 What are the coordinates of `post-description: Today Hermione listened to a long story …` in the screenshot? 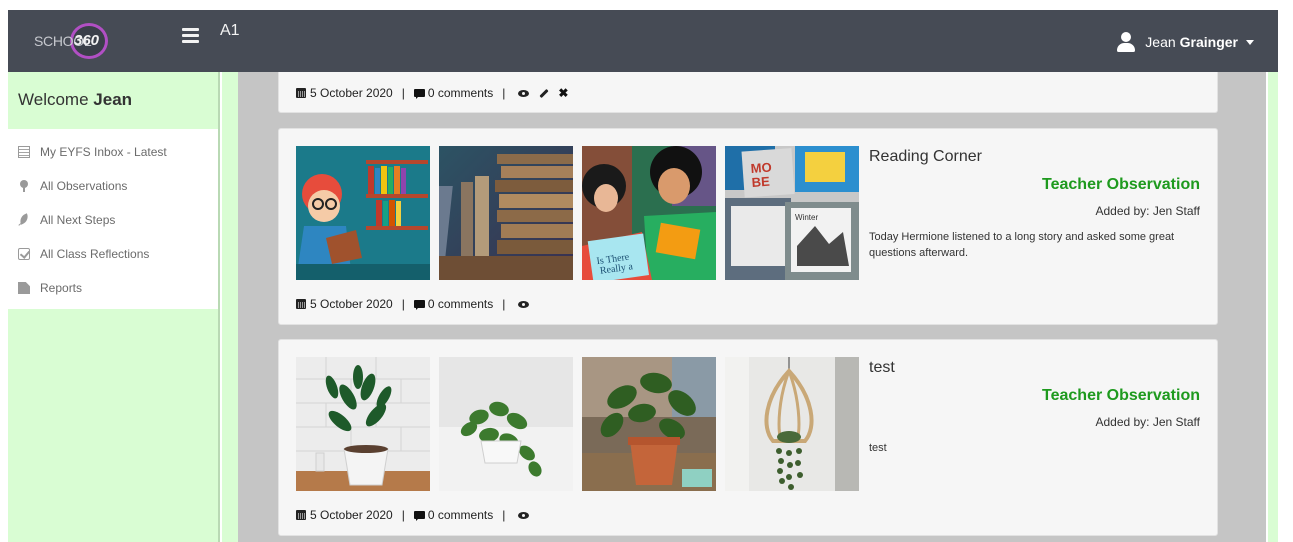 It's located at (1022, 245).